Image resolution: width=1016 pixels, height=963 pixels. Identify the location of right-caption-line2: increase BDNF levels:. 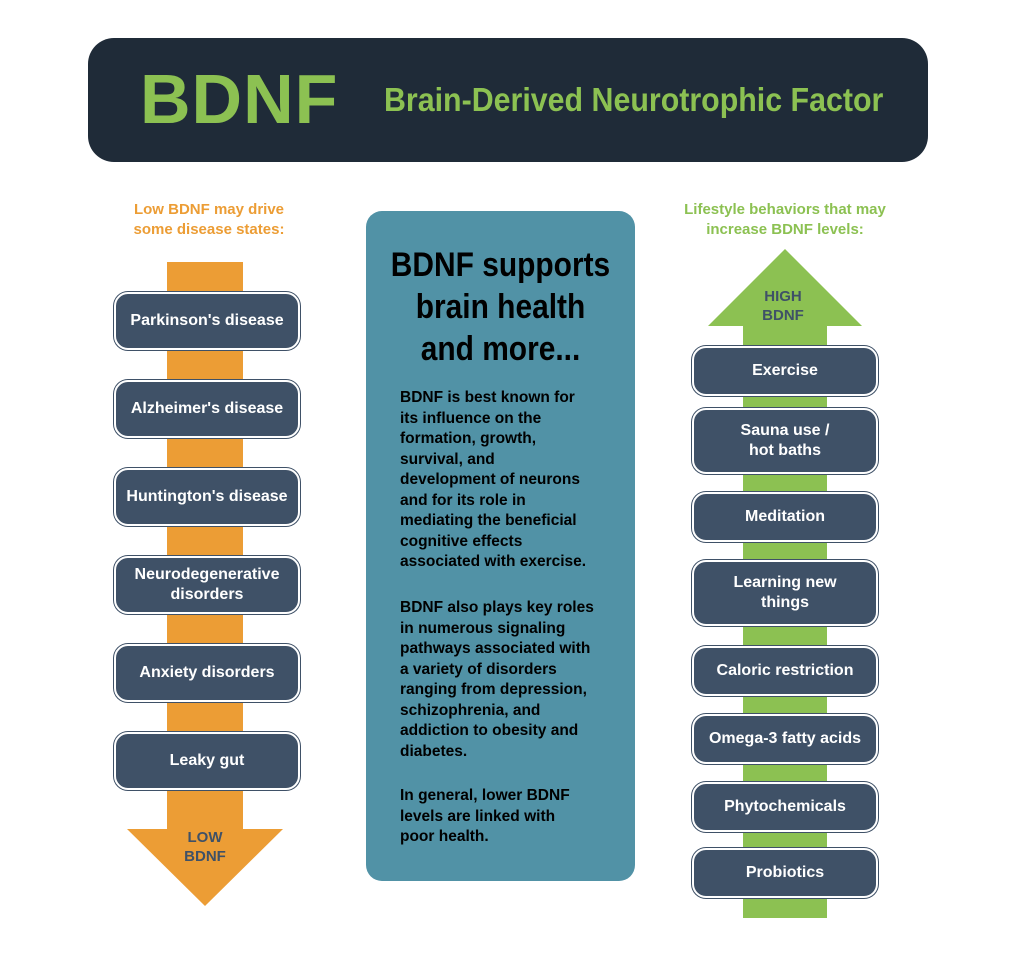
(785, 229).